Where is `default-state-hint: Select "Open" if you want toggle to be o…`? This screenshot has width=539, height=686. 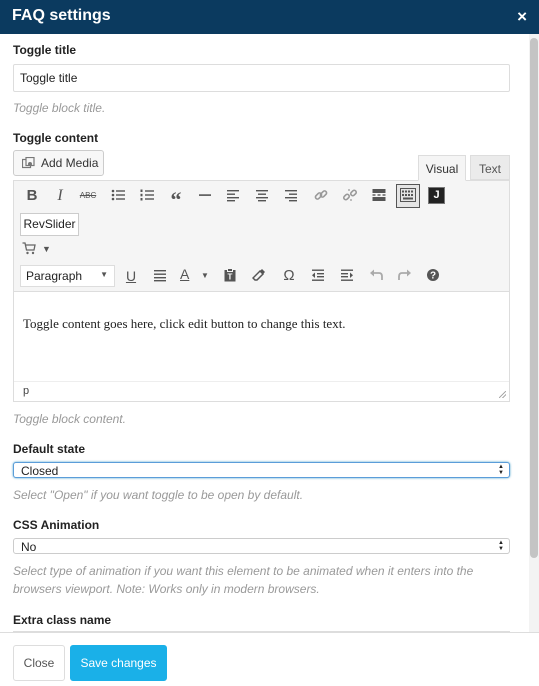 default-state-hint: Select "Open" if you want toggle to be o… is located at coordinates (158, 495).